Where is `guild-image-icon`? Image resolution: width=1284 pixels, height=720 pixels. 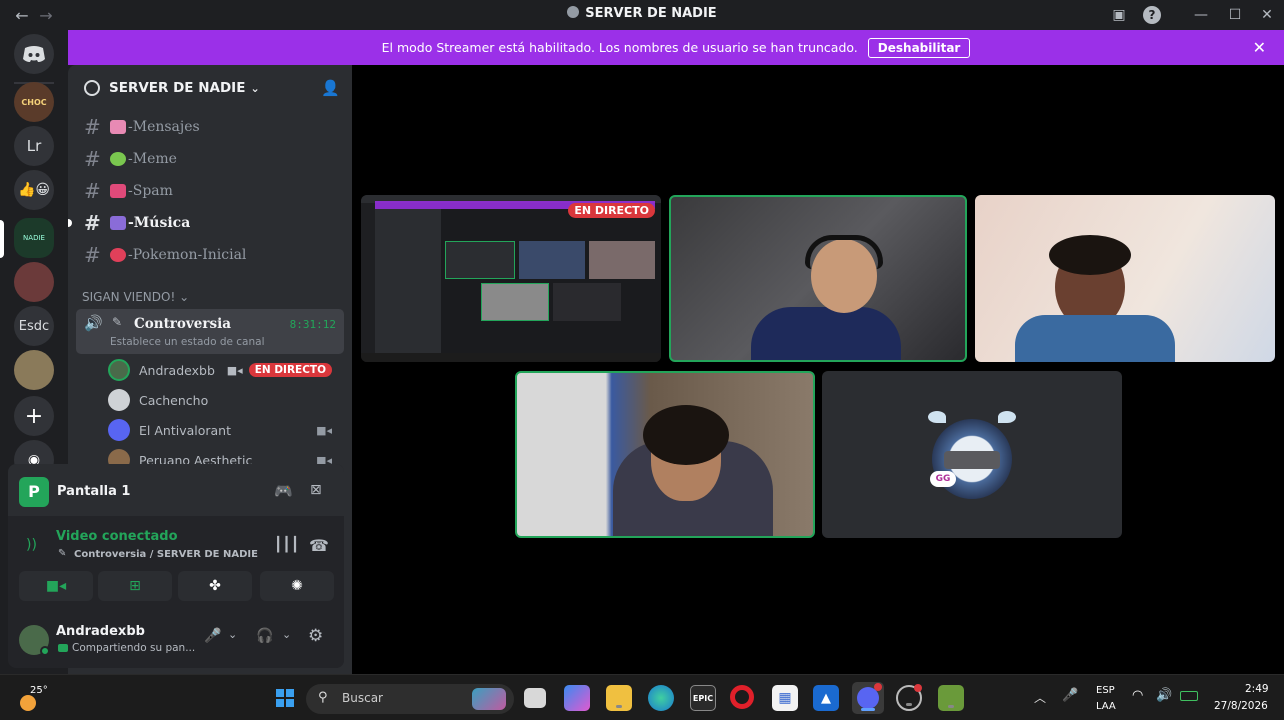
guild-image-icon is located at coordinates (34, 370).